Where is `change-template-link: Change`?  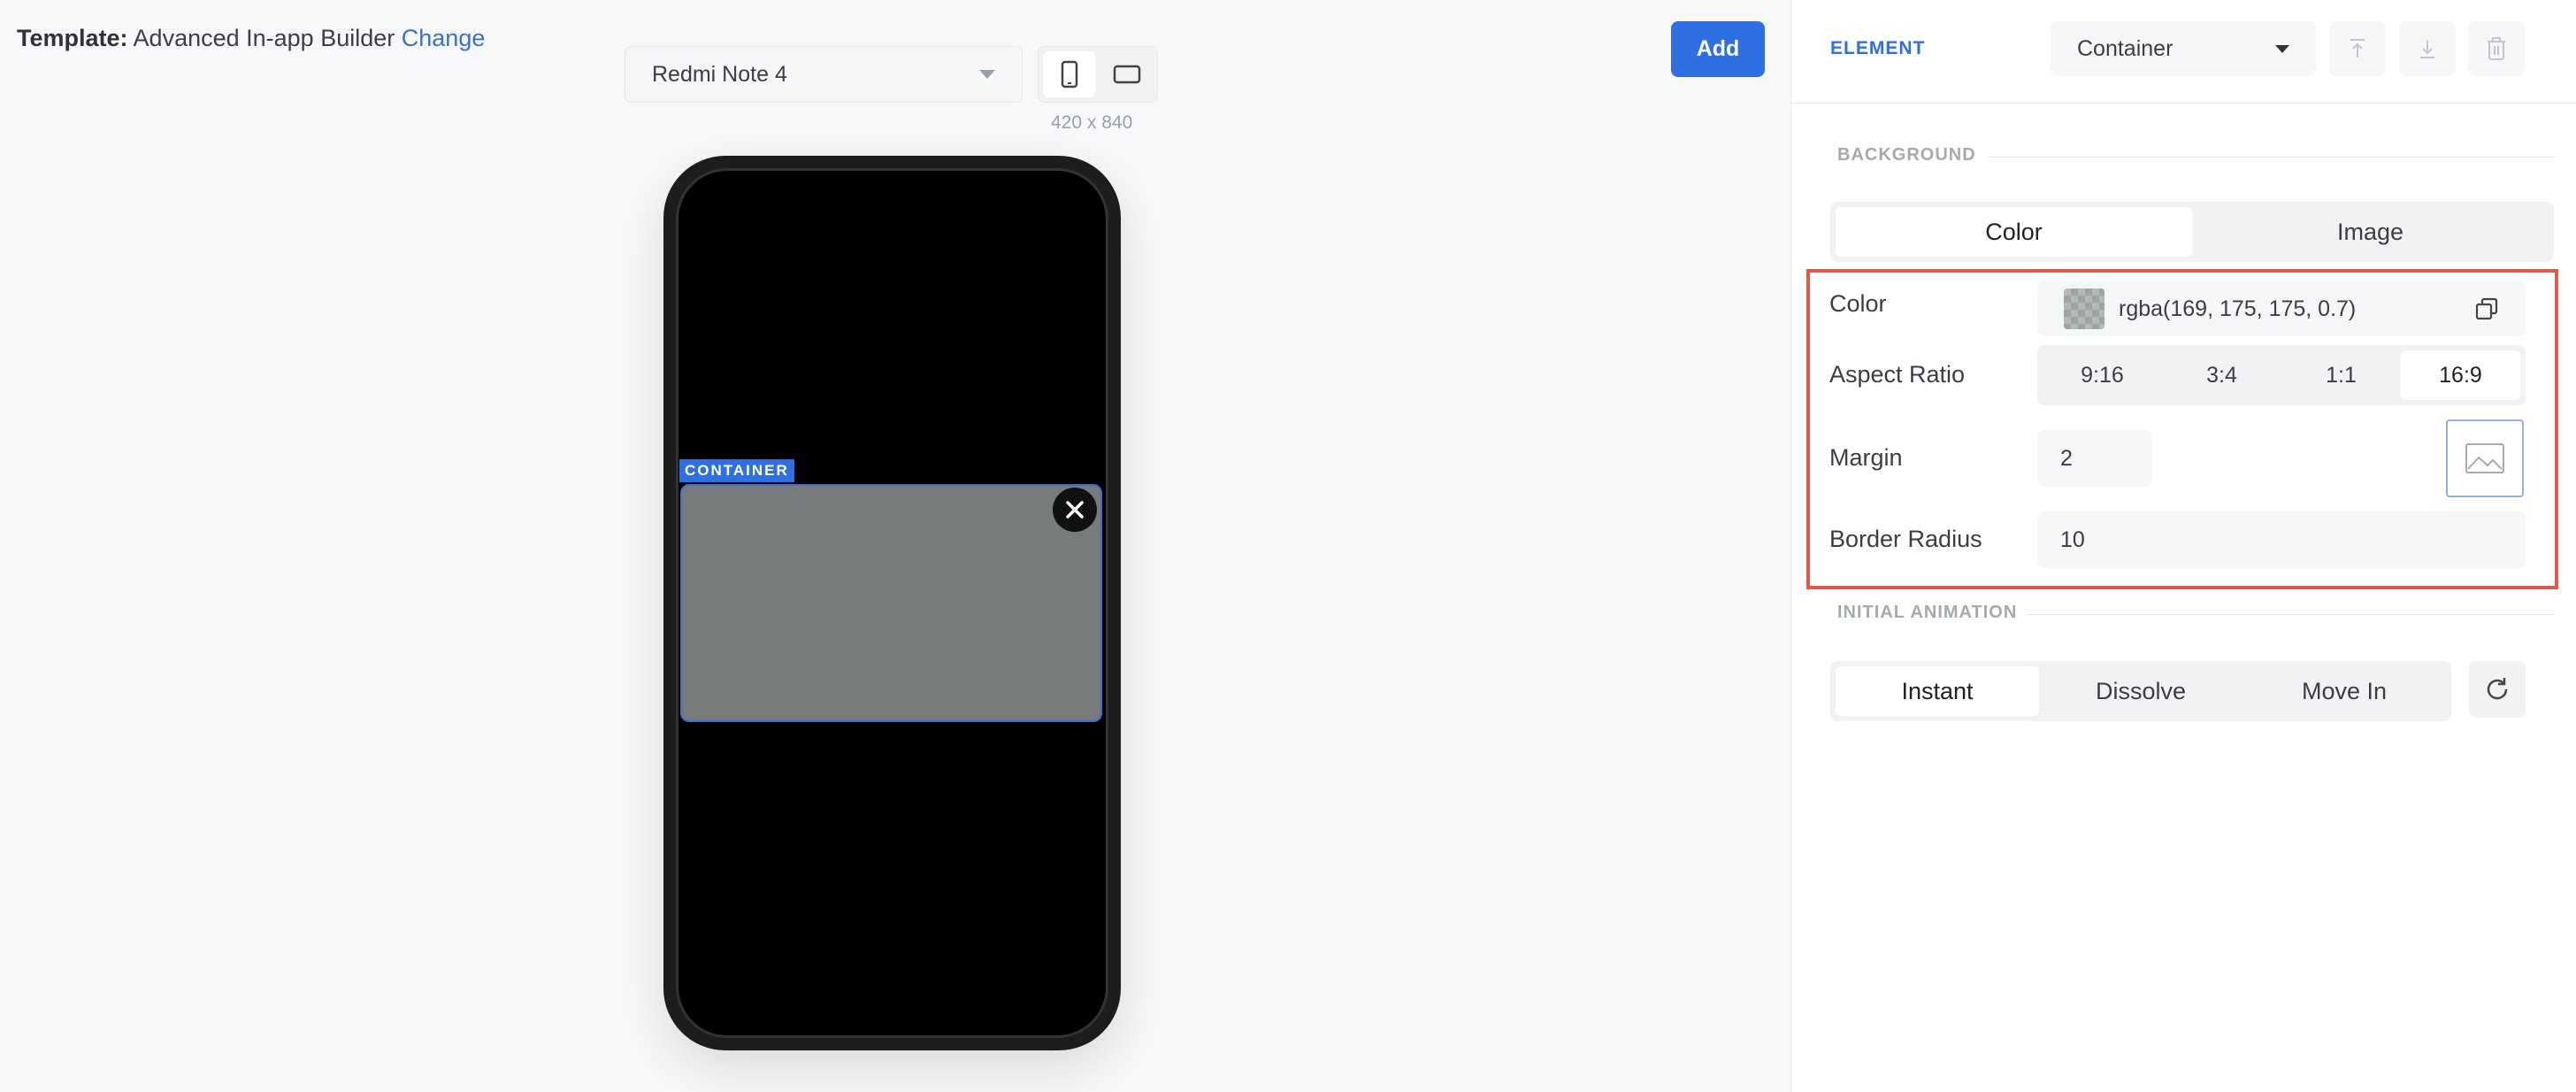 change-template-link: Change is located at coordinates (444, 38).